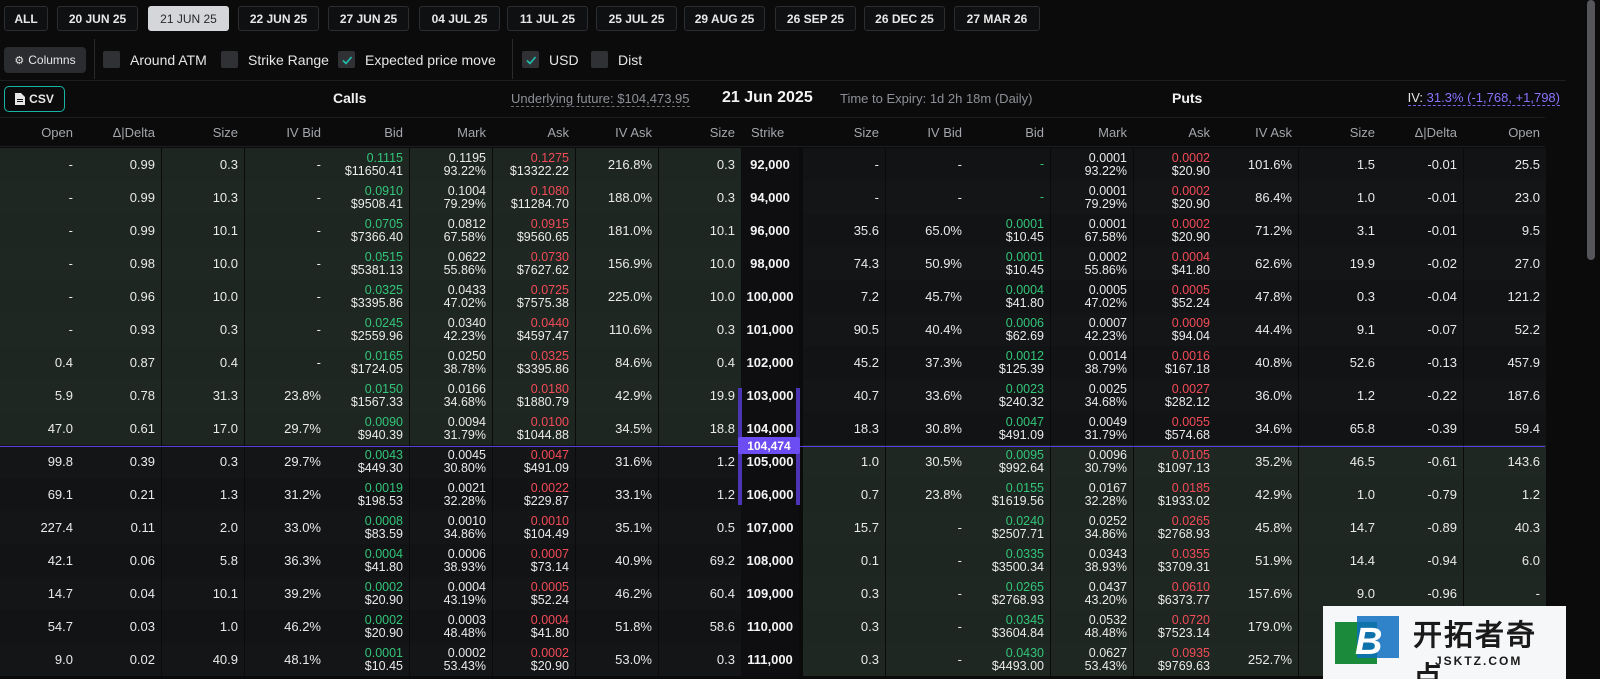 The width and height of the screenshot is (1600, 679). I want to click on cell-call-8: 10.1, so click(700, 230).